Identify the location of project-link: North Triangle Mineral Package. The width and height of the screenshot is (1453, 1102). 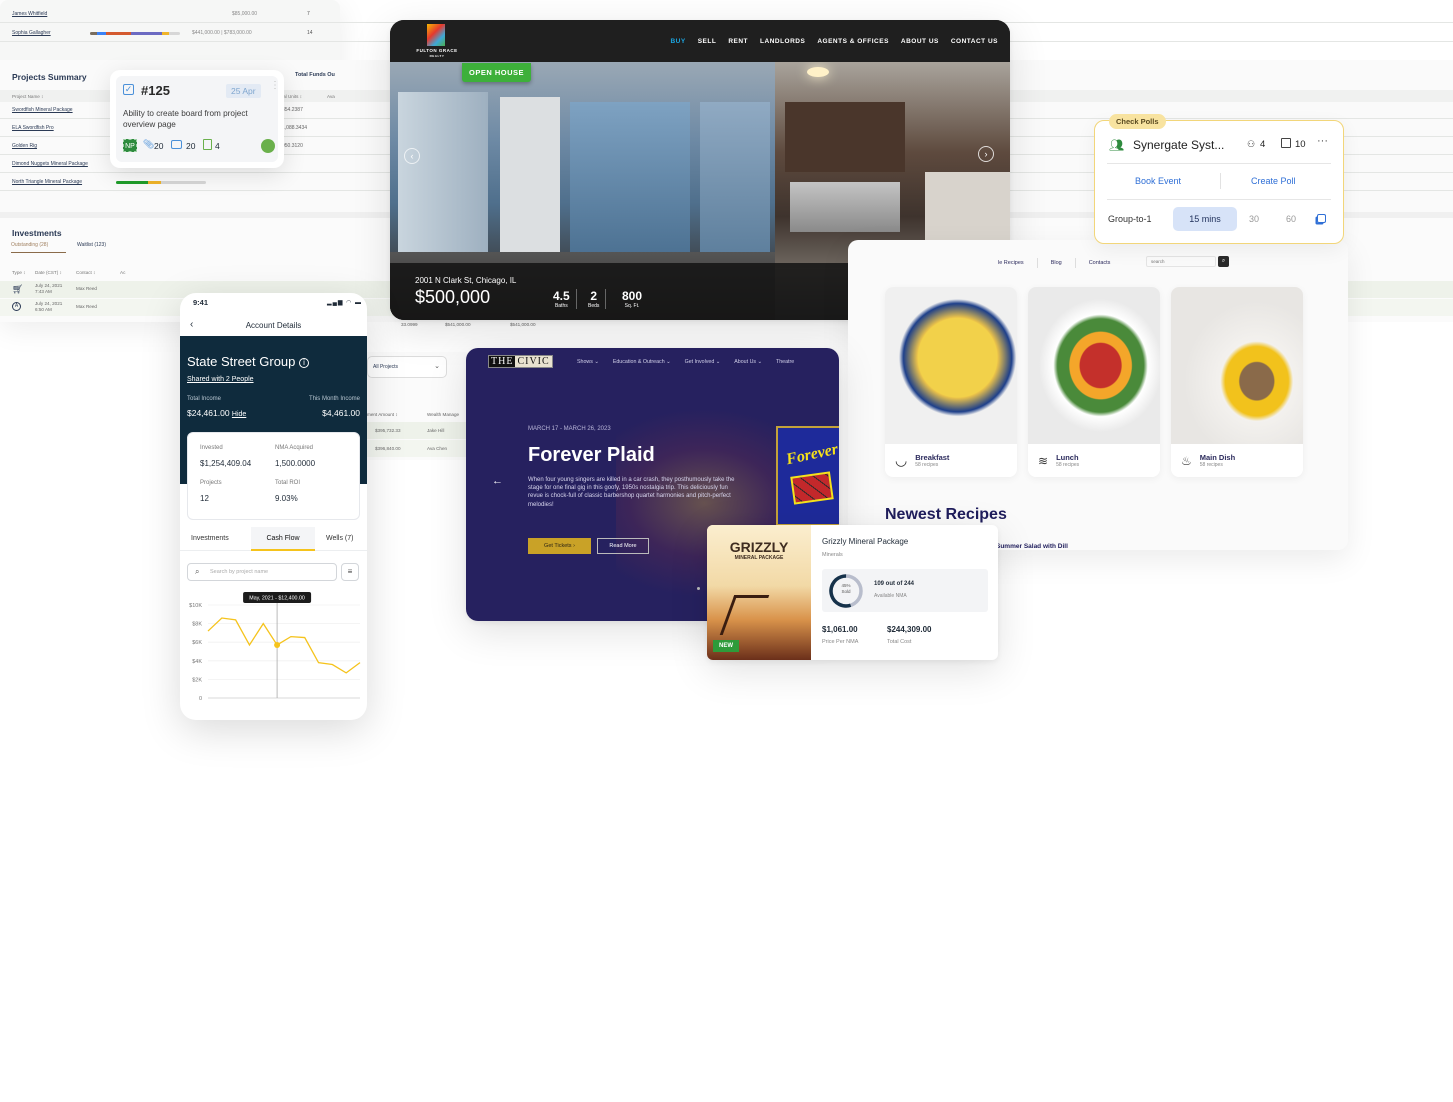
(47, 182).